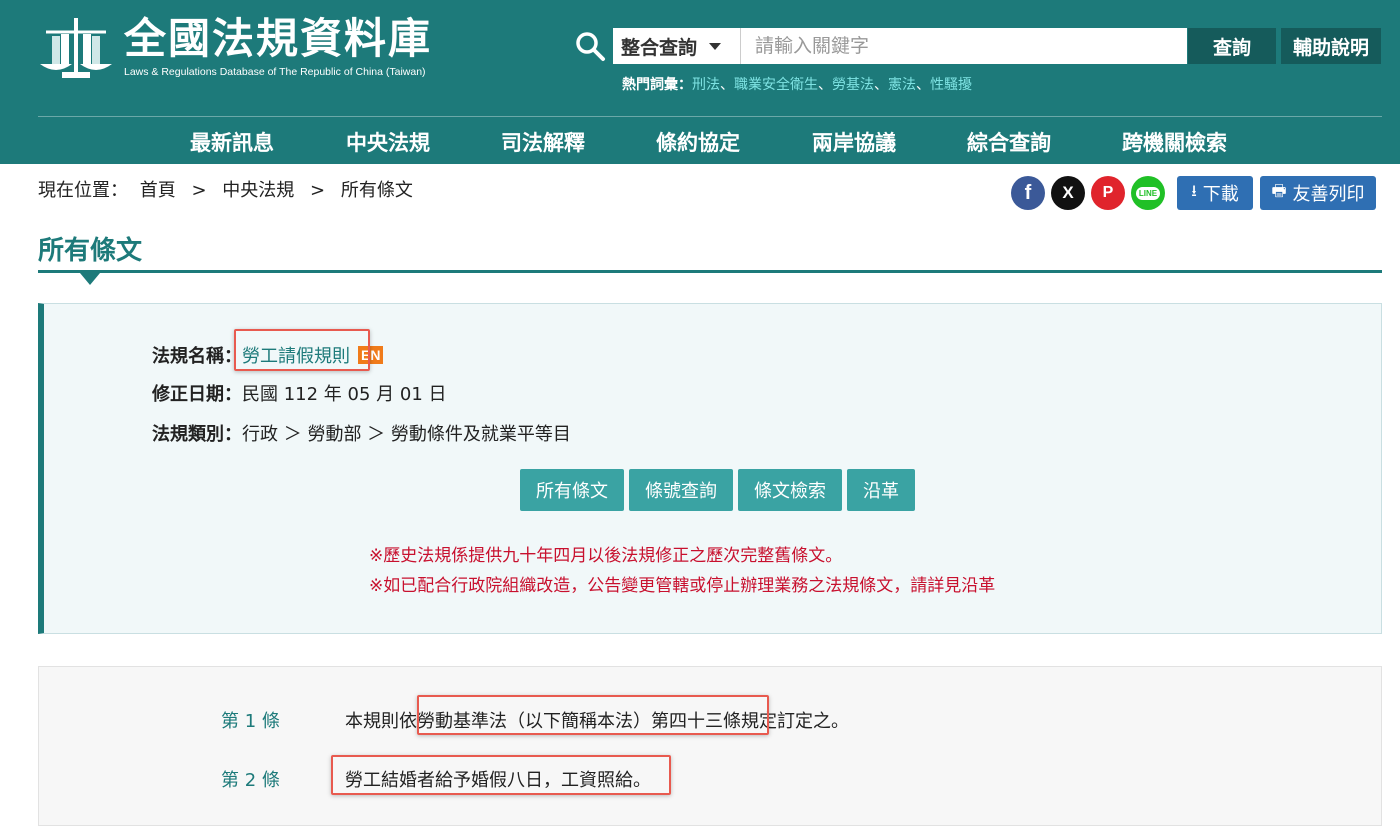  What do you see at coordinates (590, 46) in the screenshot?
I see `search-icon` at bounding box center [590, 46].